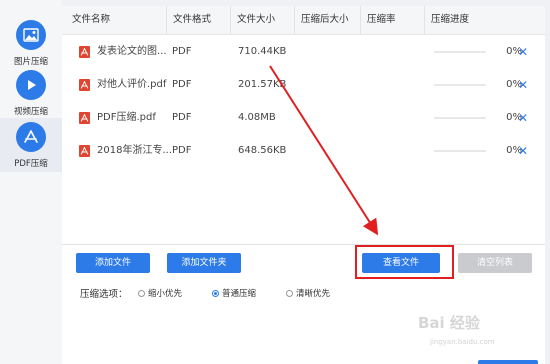 The image size is (550, 364). Describe the element at coordinates (132, 84) in the screenshot. I see `file-name: 对他人评价.pdf` at that location.